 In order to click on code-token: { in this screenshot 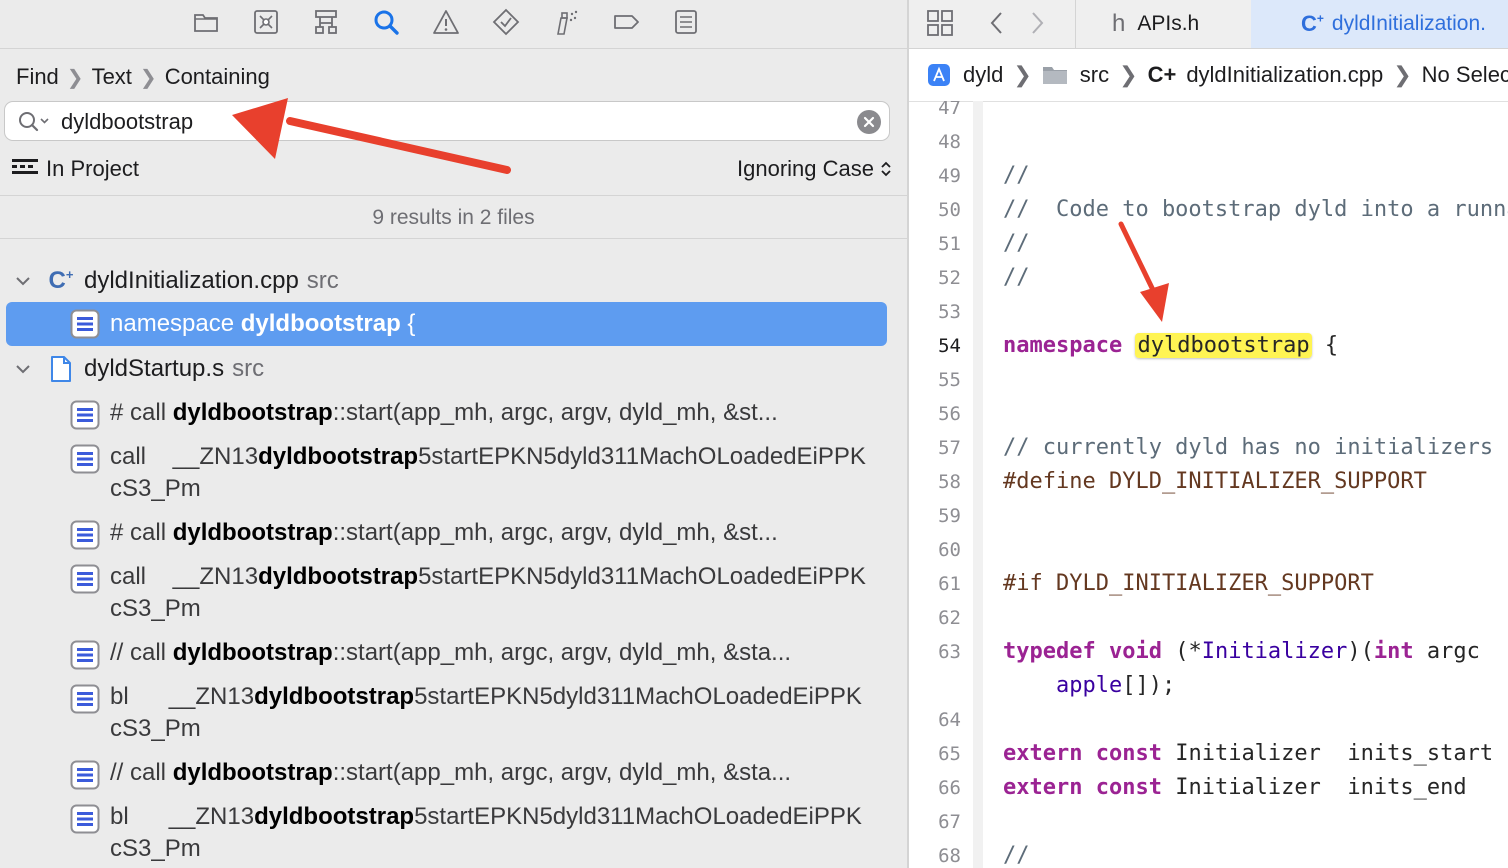, I will do `click(1325, 345)`.